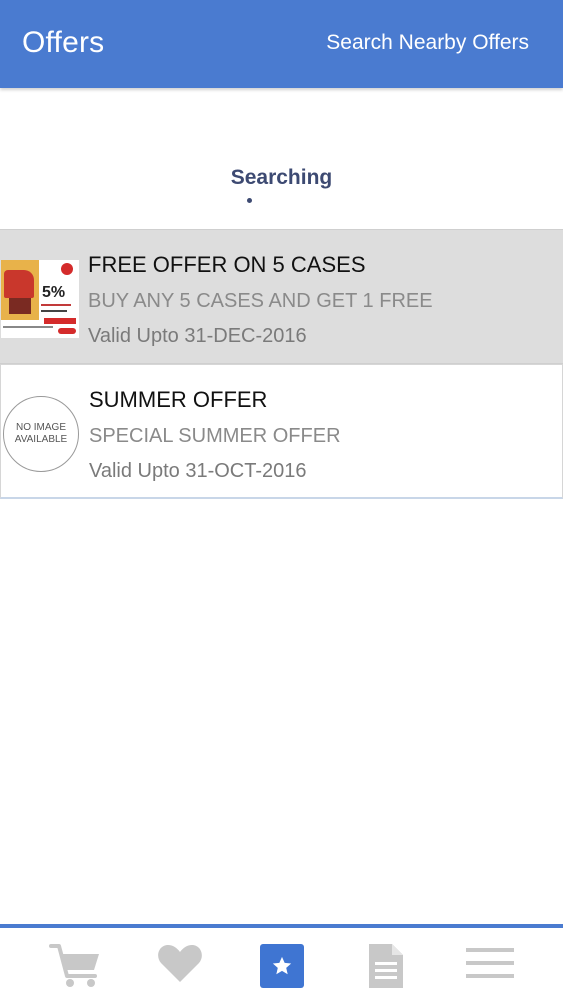 Image resolution: width=563 pixels, height=1000 pixels. What do you see at coordinates (281, 44) in the screenshot?
I see `app-bar: Offers Search Nearby Offers` at bounding box center [281, 44].